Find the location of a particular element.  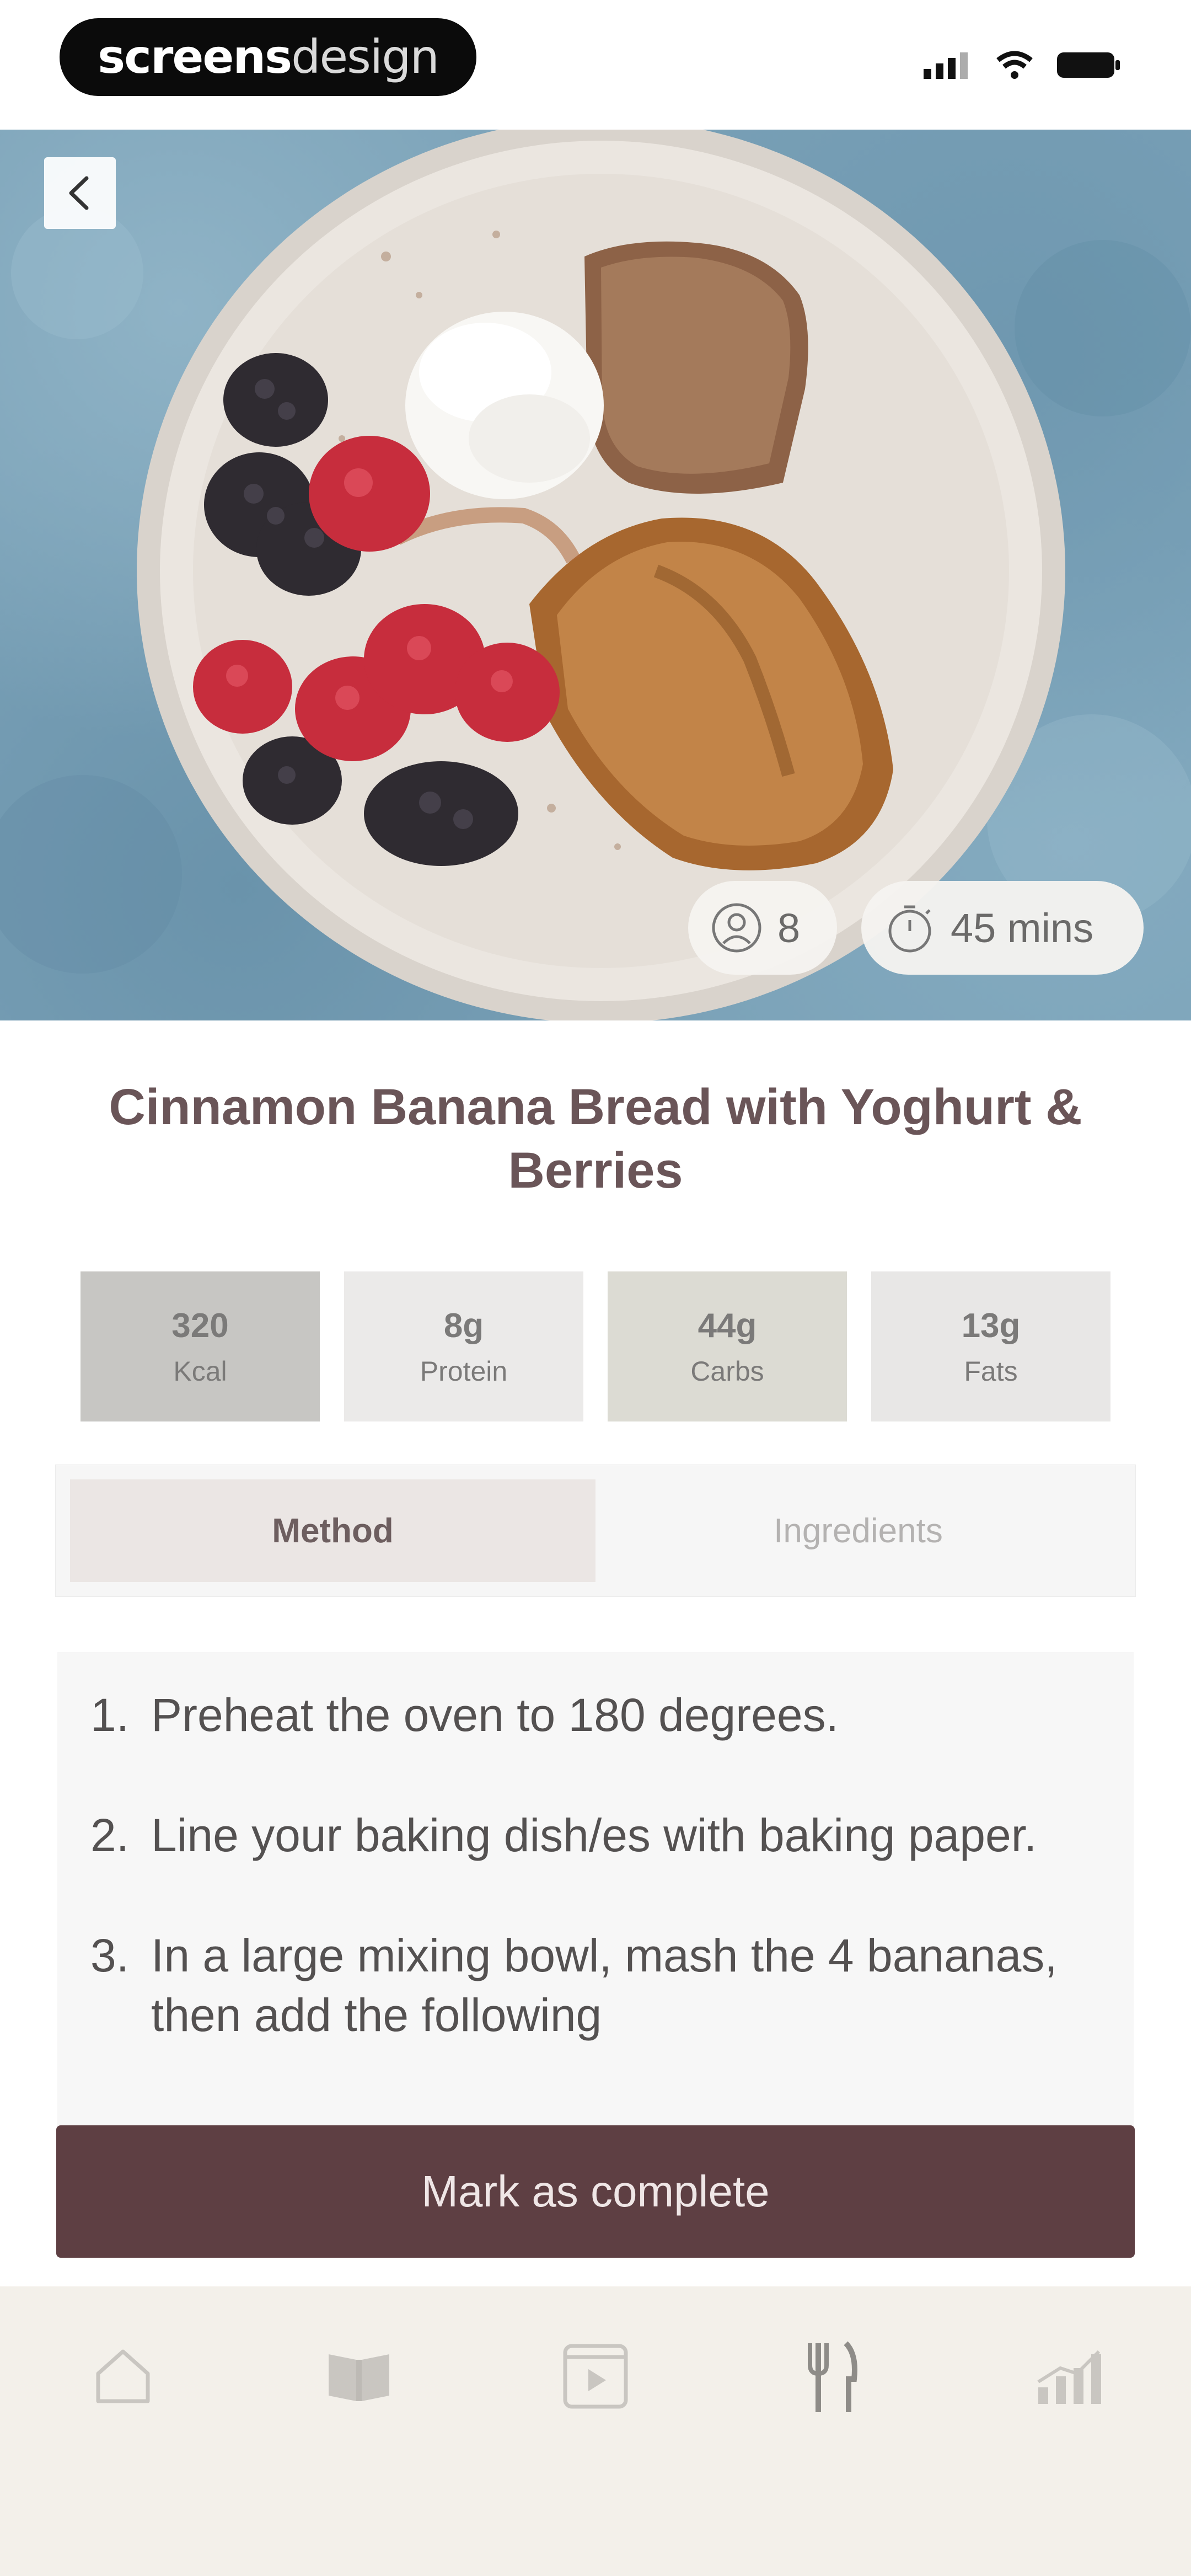

fork-knife-icon is located at coordinates (832, 2376).